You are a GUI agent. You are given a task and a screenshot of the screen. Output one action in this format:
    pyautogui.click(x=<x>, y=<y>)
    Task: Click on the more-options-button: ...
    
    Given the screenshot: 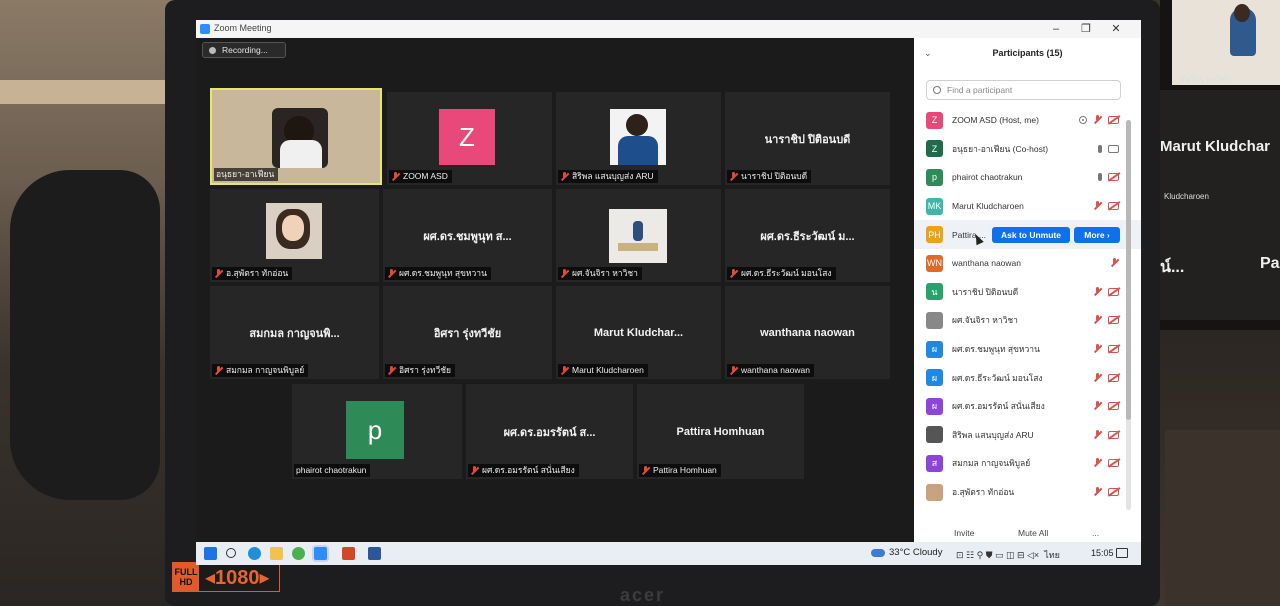 What is the action you would take?
    pyautogui.click(x=1095, y=533)
    